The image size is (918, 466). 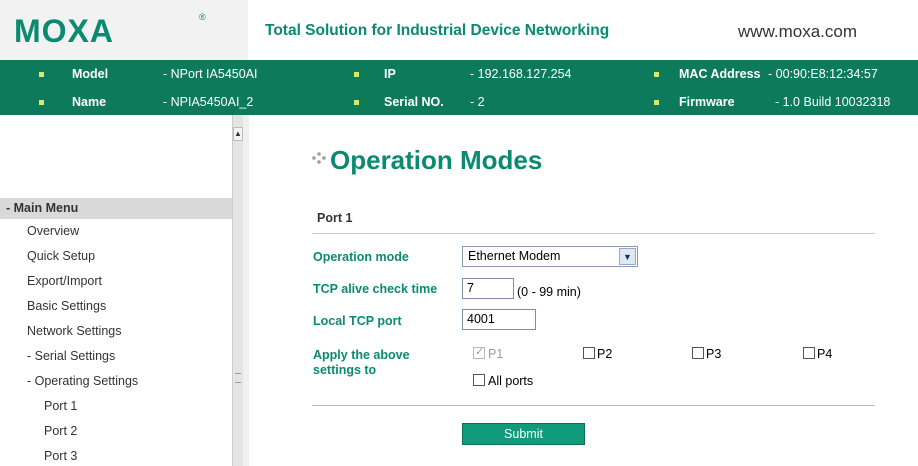 I want to click on website-link: www.moxa.com, so click(x=797, y=32).